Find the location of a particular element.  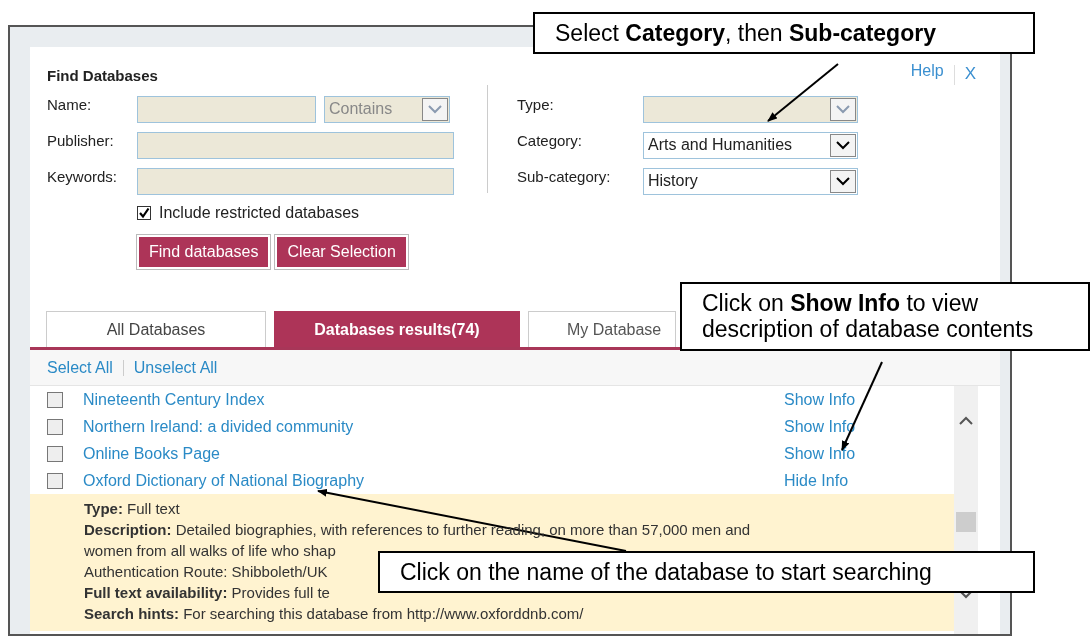

action-button: Clear Selection is located at coordinates (341, 252).